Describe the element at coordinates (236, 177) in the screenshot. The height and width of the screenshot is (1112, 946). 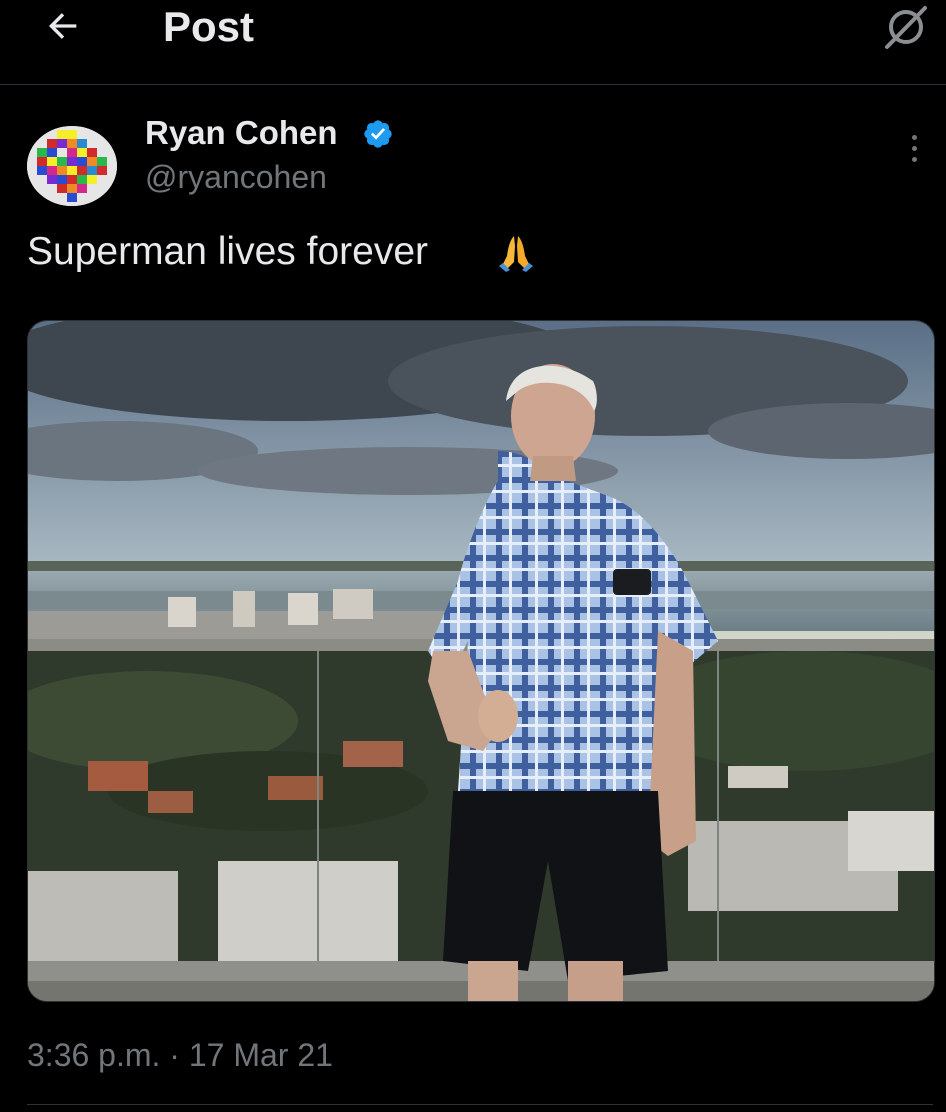
I see `author-handle: @ryancohen` at that location.